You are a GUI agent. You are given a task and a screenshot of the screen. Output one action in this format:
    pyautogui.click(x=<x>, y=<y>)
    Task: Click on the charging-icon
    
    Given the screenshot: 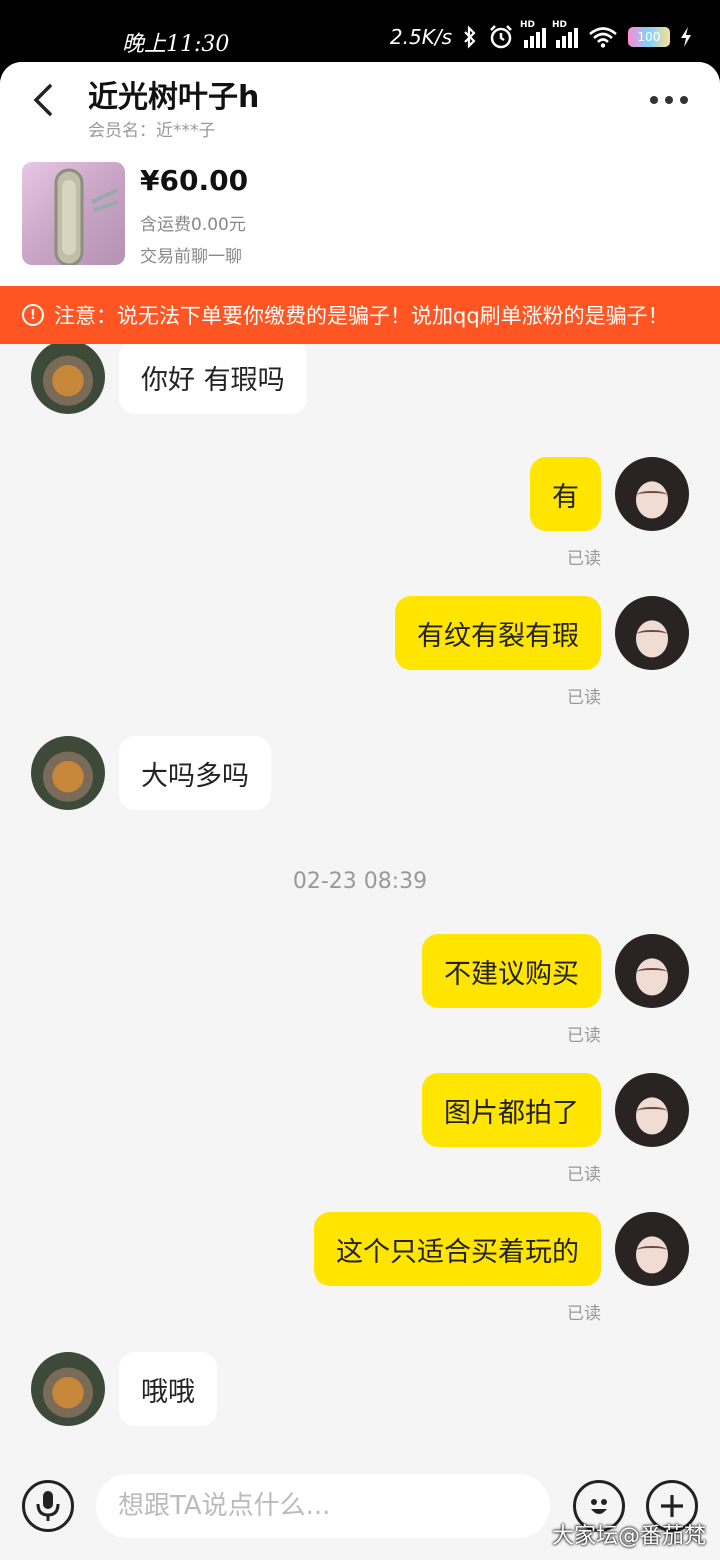 What is the action you would take?
    pyautogui.click(x=686, y=37)
    